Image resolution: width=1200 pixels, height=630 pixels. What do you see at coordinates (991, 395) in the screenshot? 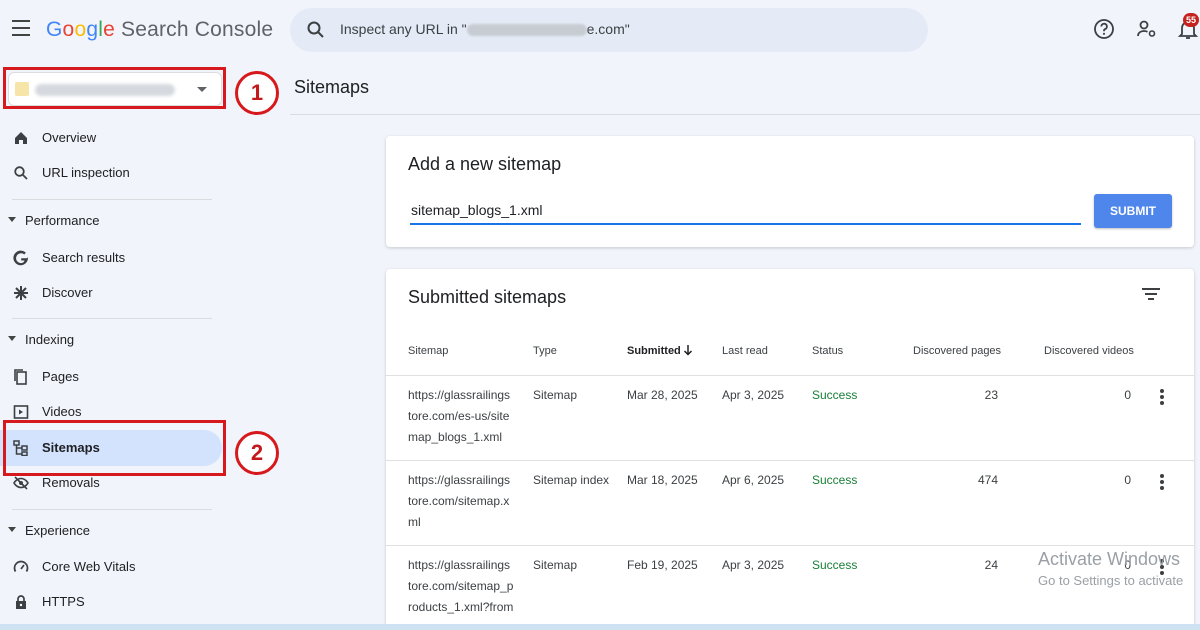
I see `discovered-pages-cell: 23` at bounding box center [991, 395].